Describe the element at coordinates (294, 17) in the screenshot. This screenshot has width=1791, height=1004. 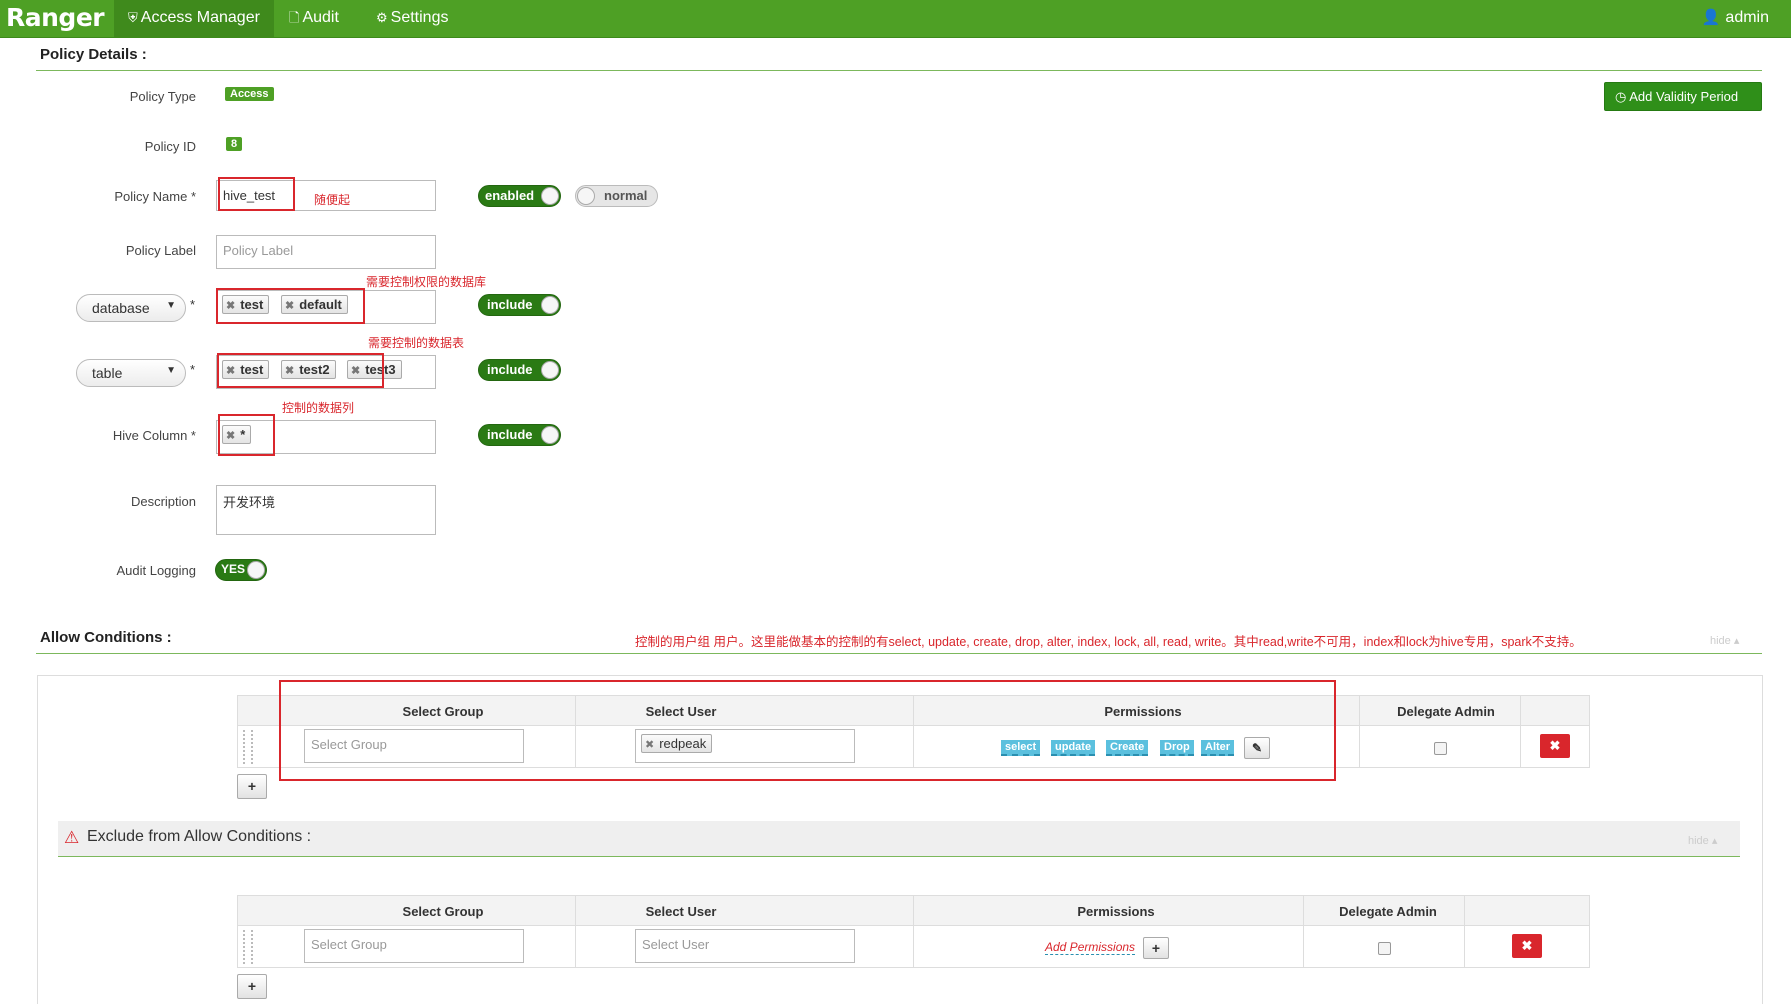
I see `file-icon: 🗋` at that location.